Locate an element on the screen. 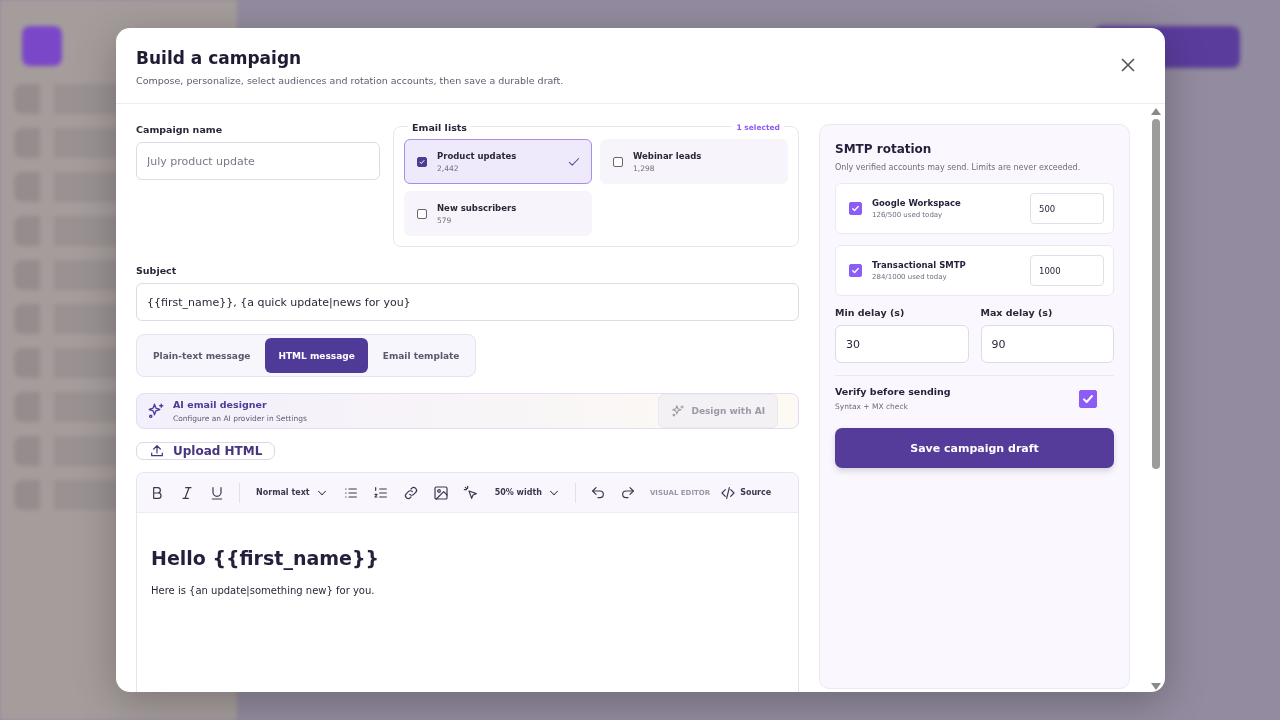  dialog-subtitle: Compose, personalize, select audiences and rotation accounts, then save a durable draft. is located at coordinates (350, 80).